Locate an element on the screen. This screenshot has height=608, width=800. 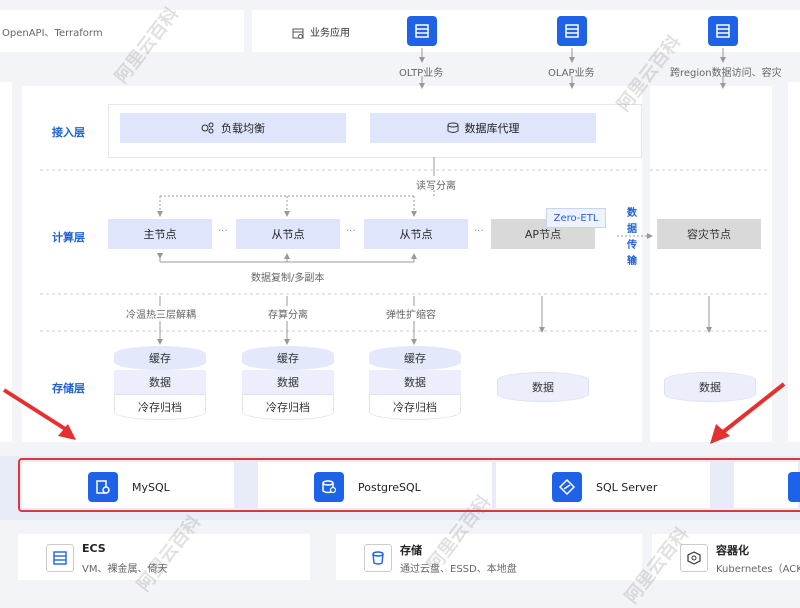
zero-etl-tag: Zero-ETL is located at coordinates (576, 218).